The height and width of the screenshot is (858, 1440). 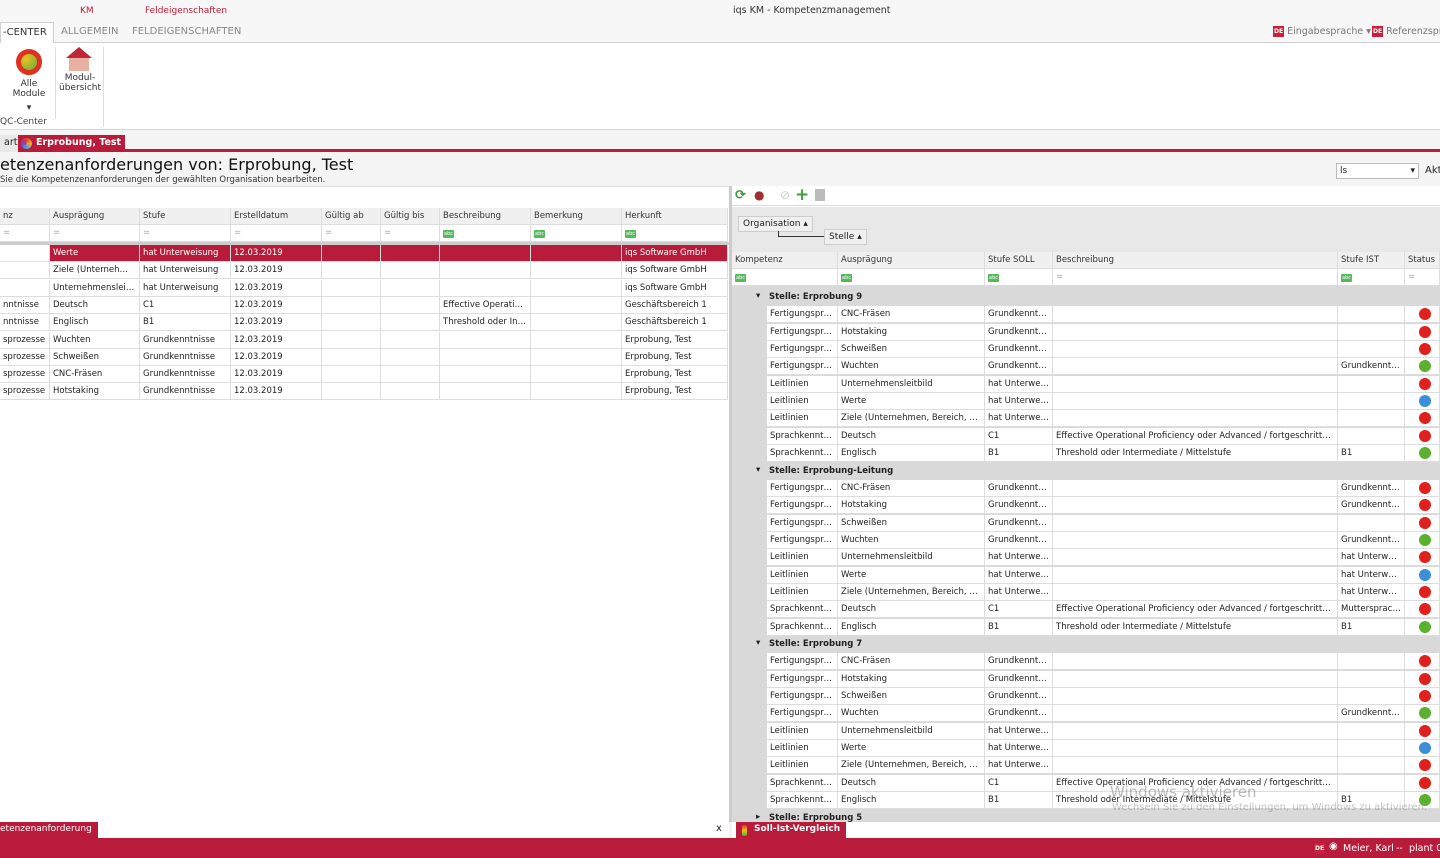 I want to click on table-cell: Grundkenntnisse, so click(x=185, y=375).